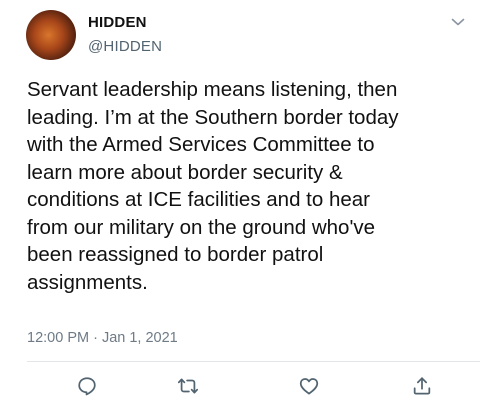  I want to click on tweet-text-line: been reassigned to border patrol, so click(175, 254).